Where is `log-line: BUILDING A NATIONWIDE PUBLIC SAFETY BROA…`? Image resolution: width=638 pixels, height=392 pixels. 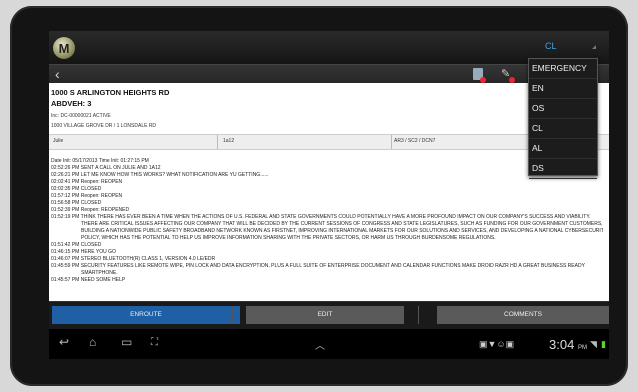
log-line: BUILDING A NATIONWIDE PUBLIC SAFETY BROA… is located at coordinates (342, 231).